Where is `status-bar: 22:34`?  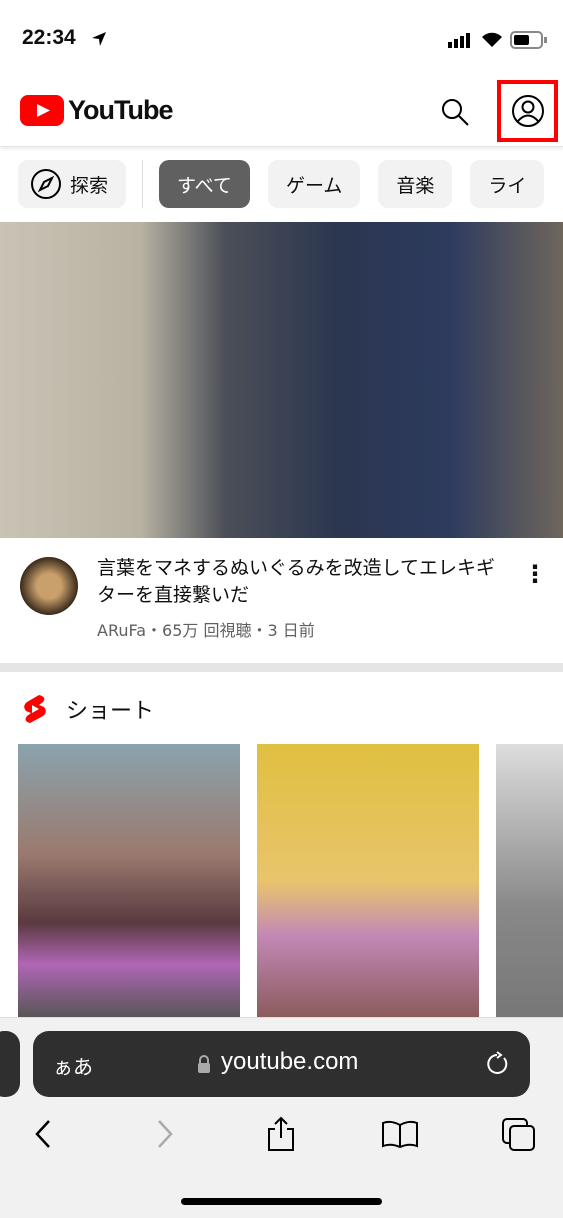
status-bar: 22:34 is located at coordinates (281, 37).